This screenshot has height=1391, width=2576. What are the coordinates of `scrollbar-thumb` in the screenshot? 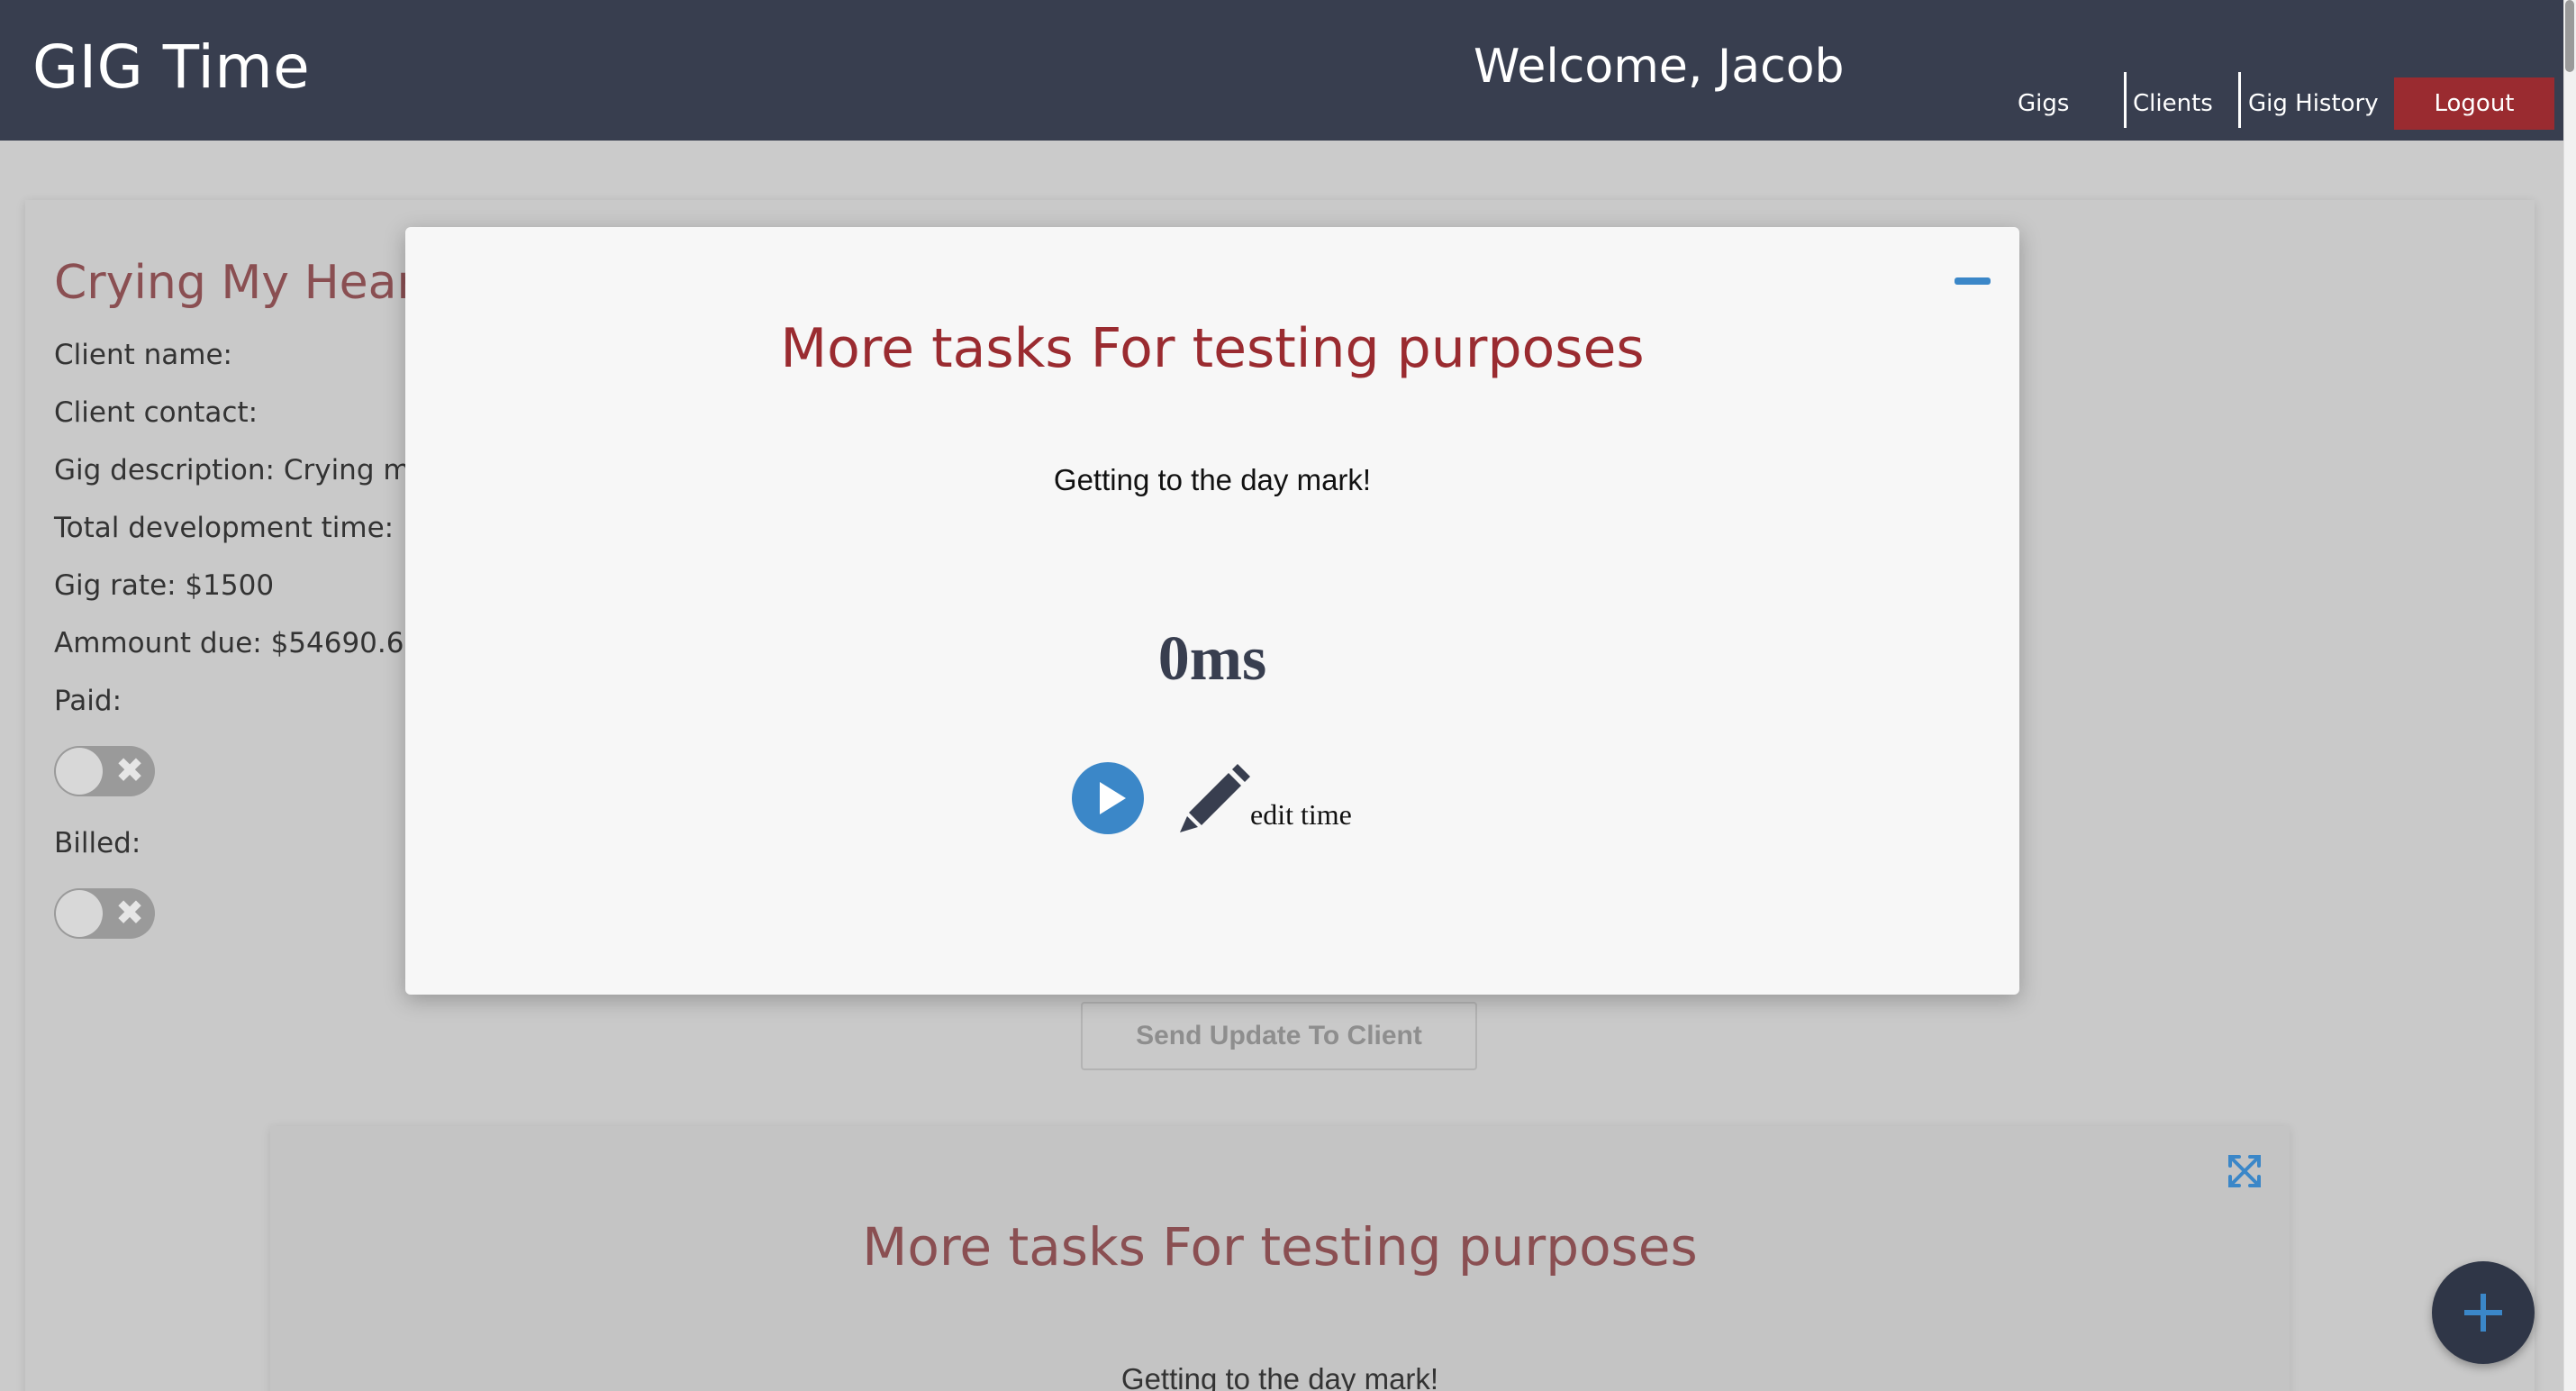 It's located at (2569, 36).